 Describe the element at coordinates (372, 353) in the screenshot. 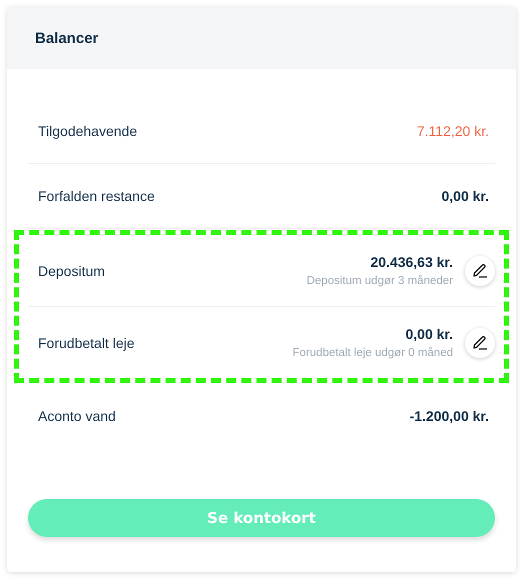

I see `balance-note: Forudbetalt leje udgør 0 måned` at that location.